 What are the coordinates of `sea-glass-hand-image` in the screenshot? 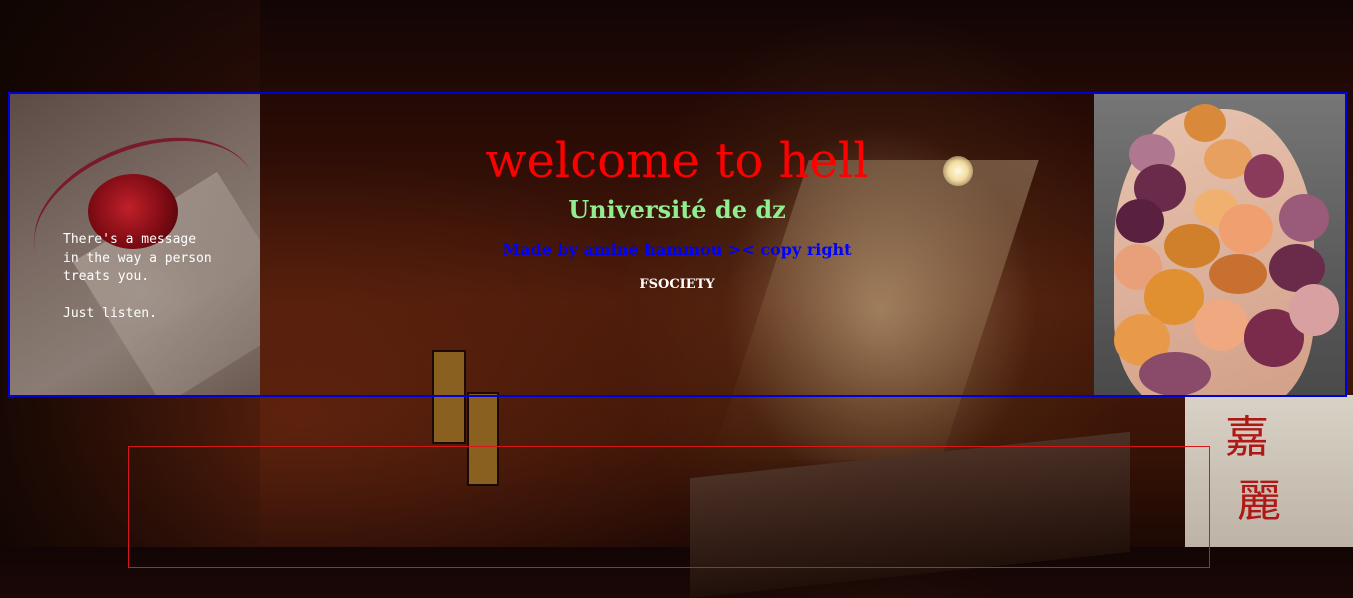 It's located at (1219, 244).